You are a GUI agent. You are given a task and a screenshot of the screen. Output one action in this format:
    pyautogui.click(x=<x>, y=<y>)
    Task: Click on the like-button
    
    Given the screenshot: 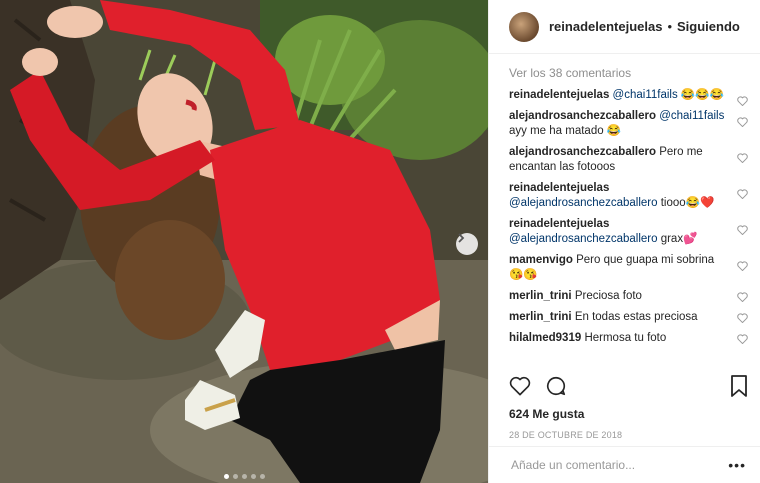 What is the action you would take?
    pyautogui.click(x=520, y=386)
    